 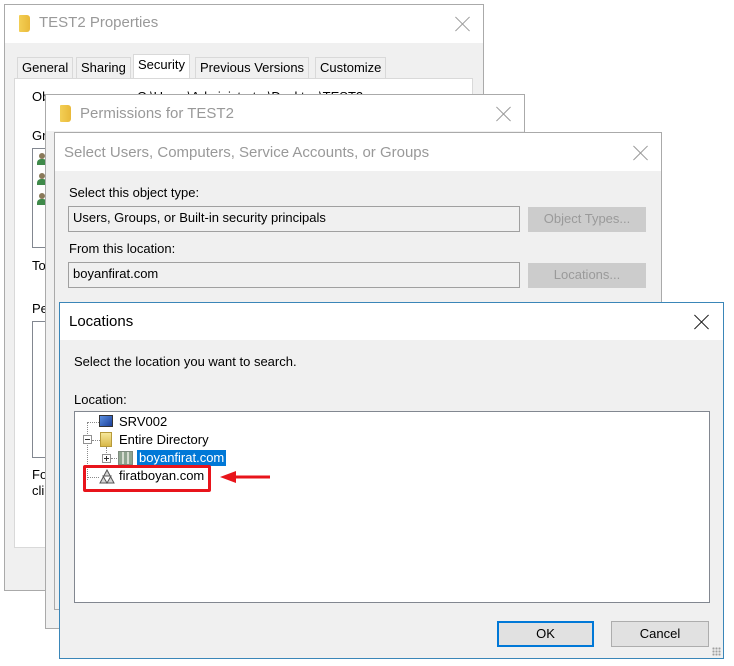 I want to click on tree-item-srv002: SRV002, so click(x=149, y=423).